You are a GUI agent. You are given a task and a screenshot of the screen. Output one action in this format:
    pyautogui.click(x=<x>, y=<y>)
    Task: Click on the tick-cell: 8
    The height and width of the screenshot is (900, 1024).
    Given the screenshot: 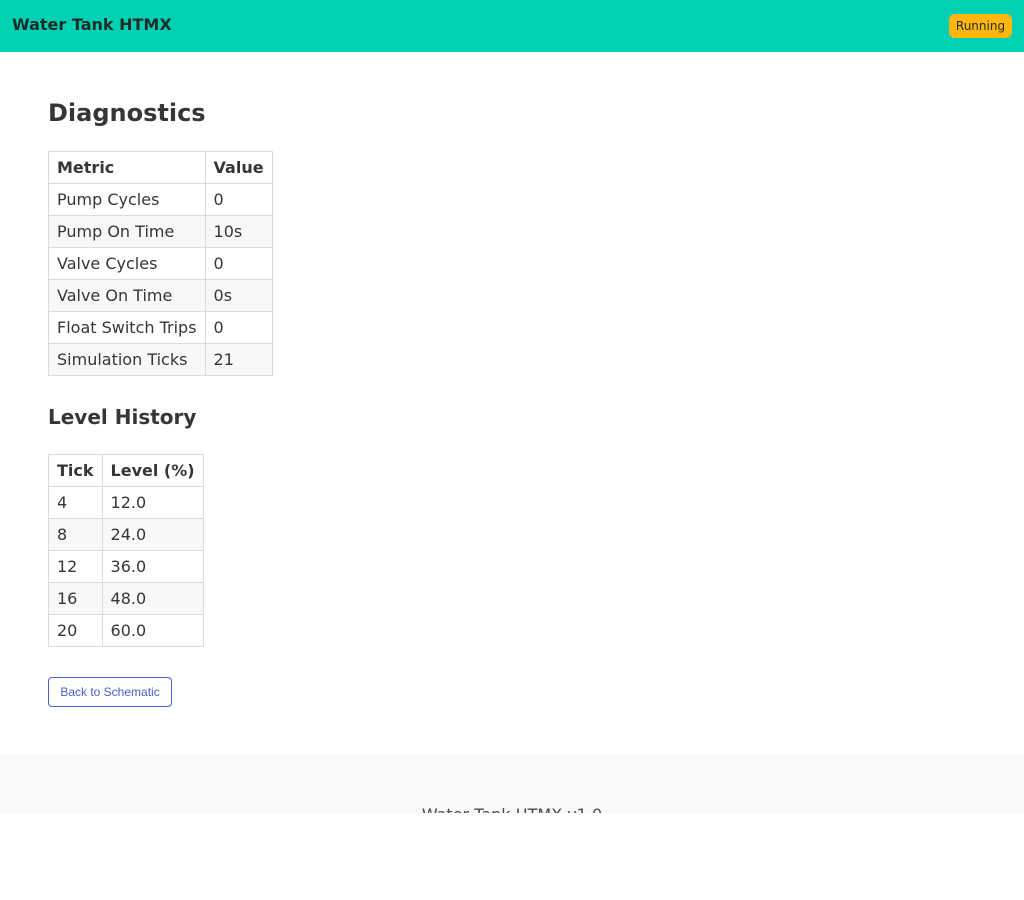 What is the action you would take?
    pyautogui.click(x=75, y=534)
    